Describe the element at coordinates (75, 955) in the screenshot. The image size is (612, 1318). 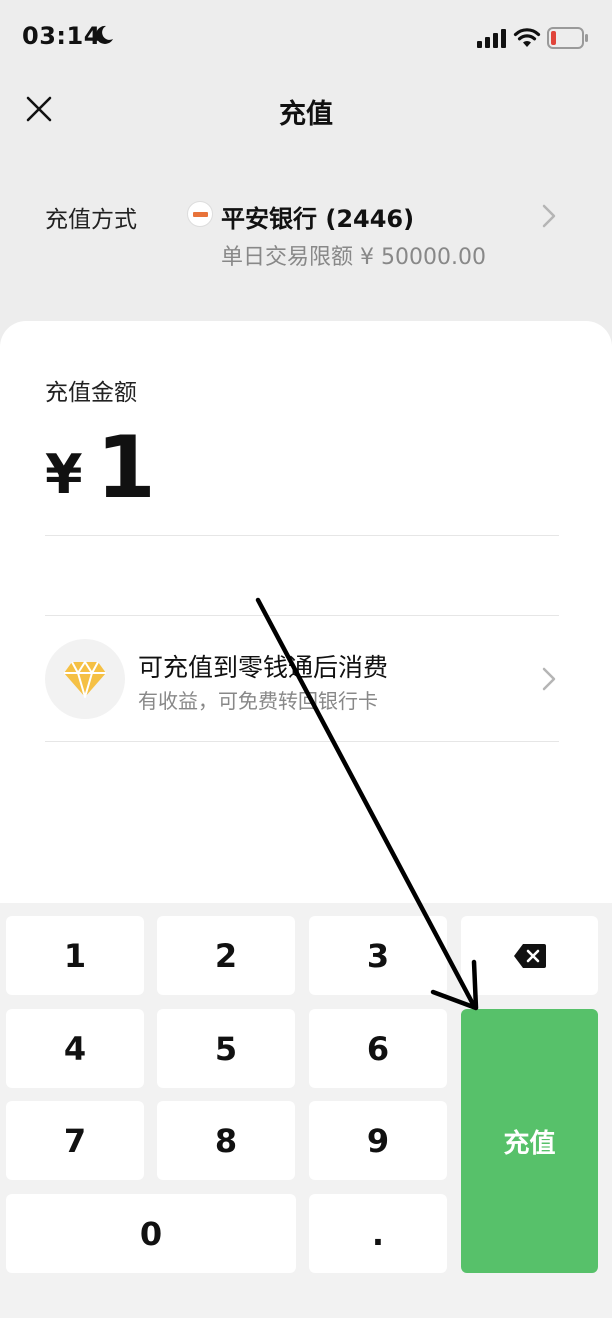
I see `key-1: 1` at that location.